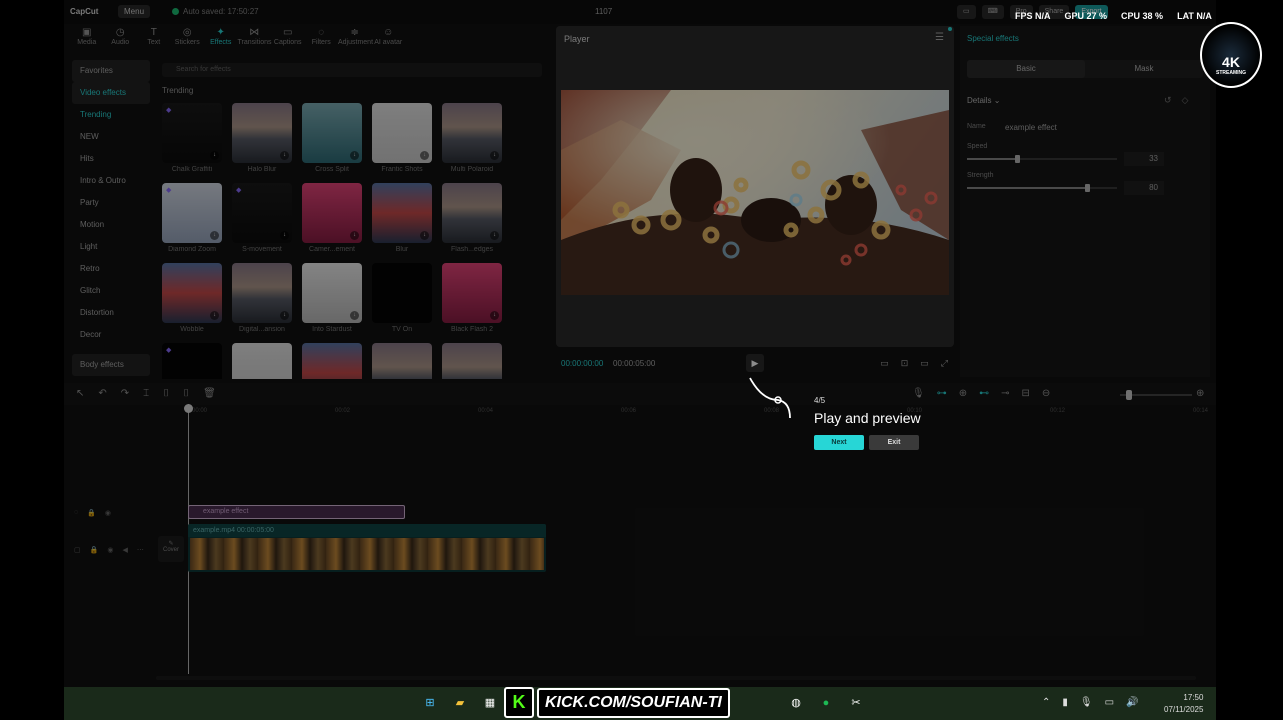 This screenshot has height=720, width=1283. I want to click on tab-mask: Mask, so click(1144, 69).